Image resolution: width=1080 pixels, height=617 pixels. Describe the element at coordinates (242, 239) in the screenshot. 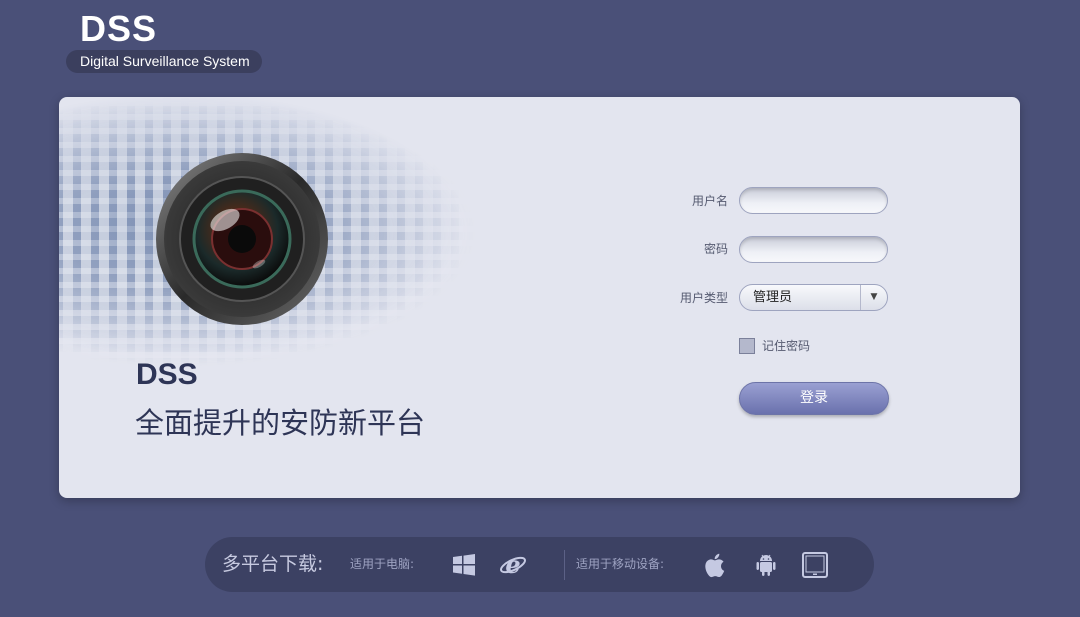

I see `camera-lens-image` at that location.